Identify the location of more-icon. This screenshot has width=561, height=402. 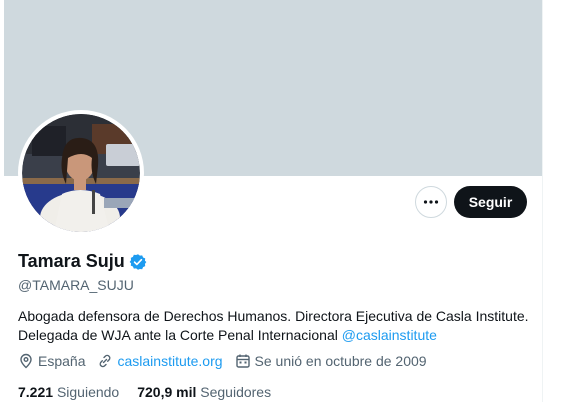
(431, 202).